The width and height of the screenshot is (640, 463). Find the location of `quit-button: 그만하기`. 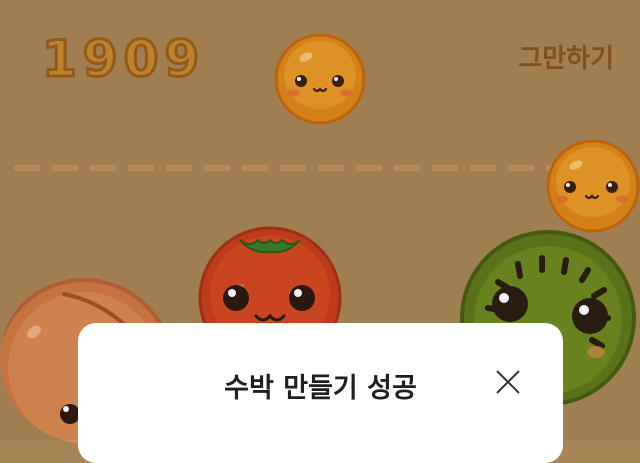

quit-button: 그만하기 is located at coordinates (566, 56).